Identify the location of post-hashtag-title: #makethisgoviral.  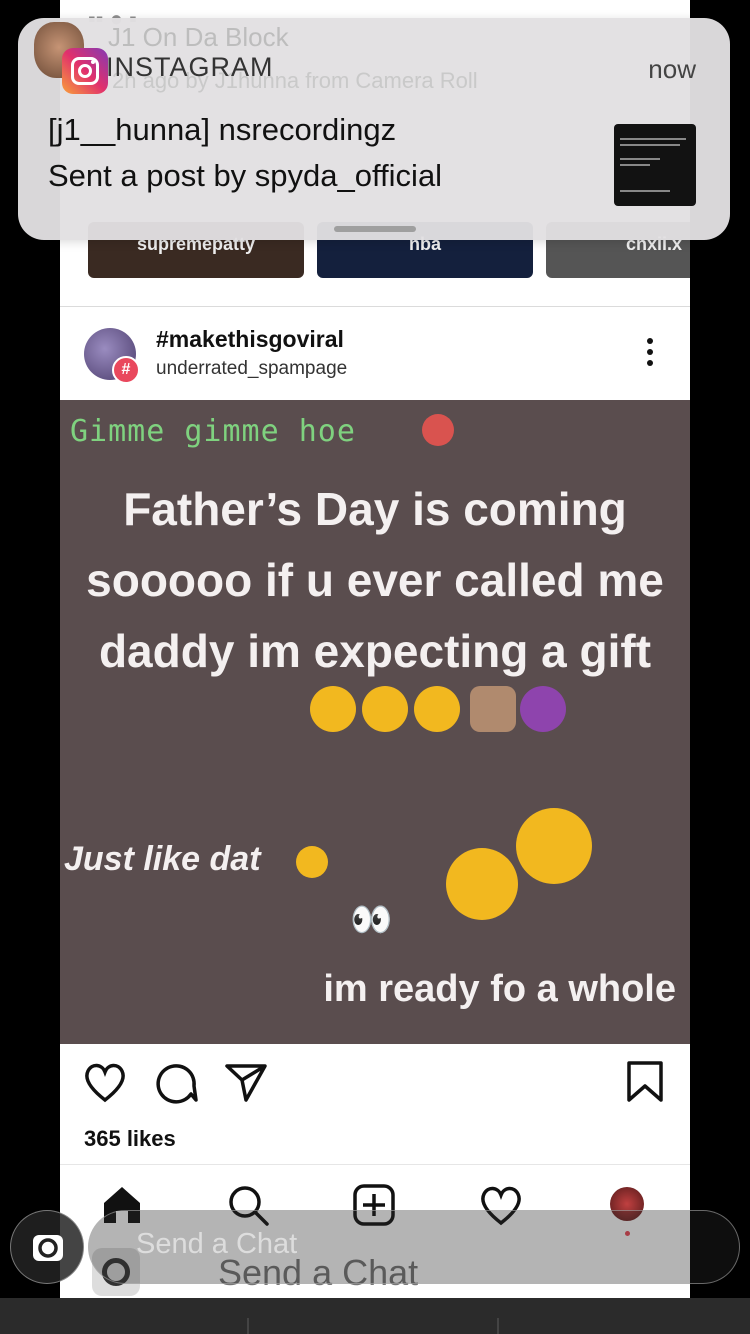
(250, 339).